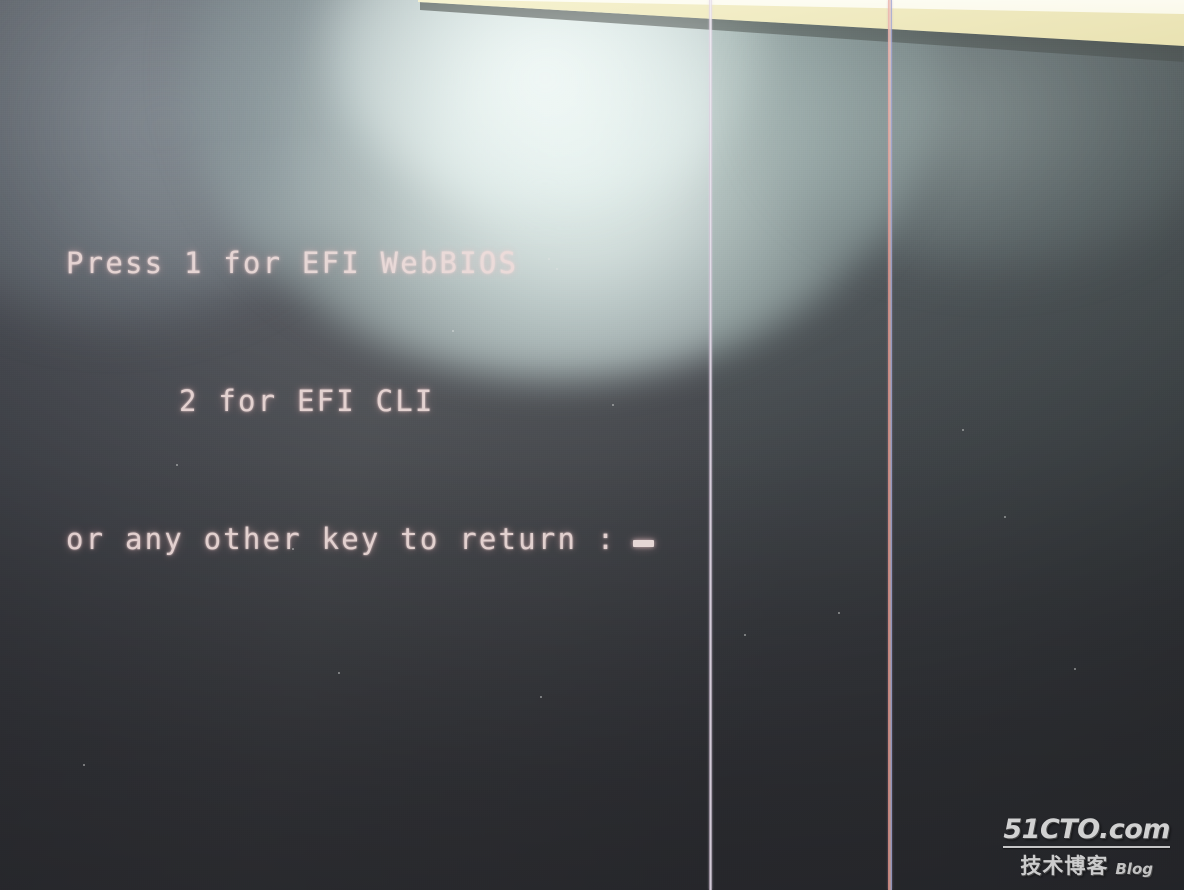  What do you see at coordinates (1064, 866) in the screenshot?
I see `watermark-tagline: 技术博客` at bounding box center [1064, 866].